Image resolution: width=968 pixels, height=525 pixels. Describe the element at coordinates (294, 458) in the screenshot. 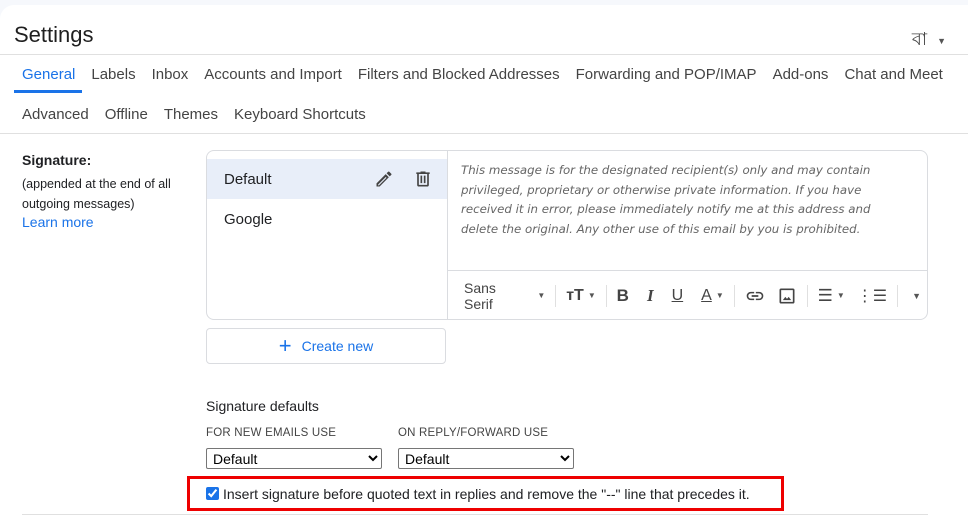

I see `new-emails-select: Default` at that location.